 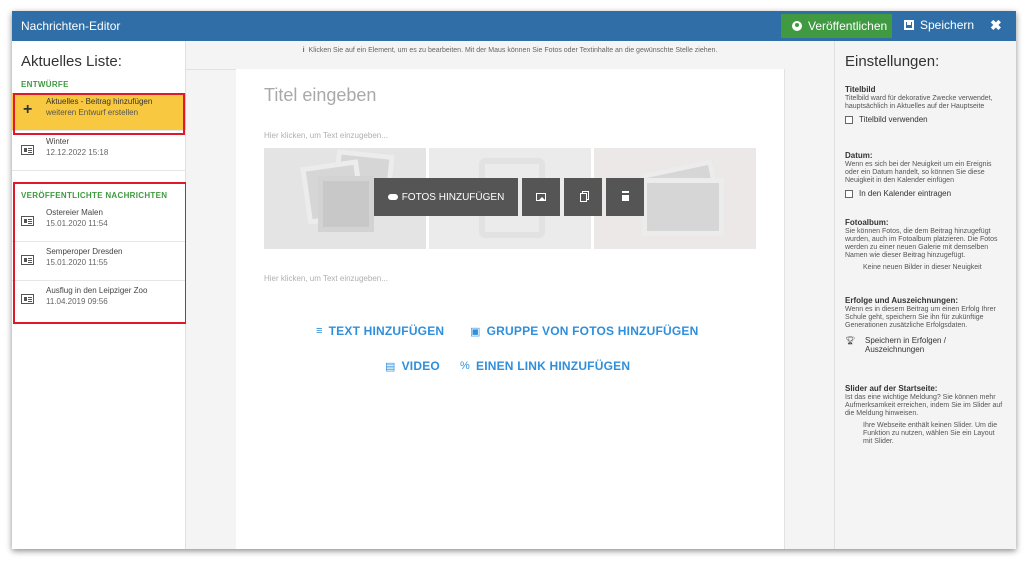 What do you see at coordinates (909, 25) in the screenshot?
I see `floppy-icon` at bounding box center [909, 25].